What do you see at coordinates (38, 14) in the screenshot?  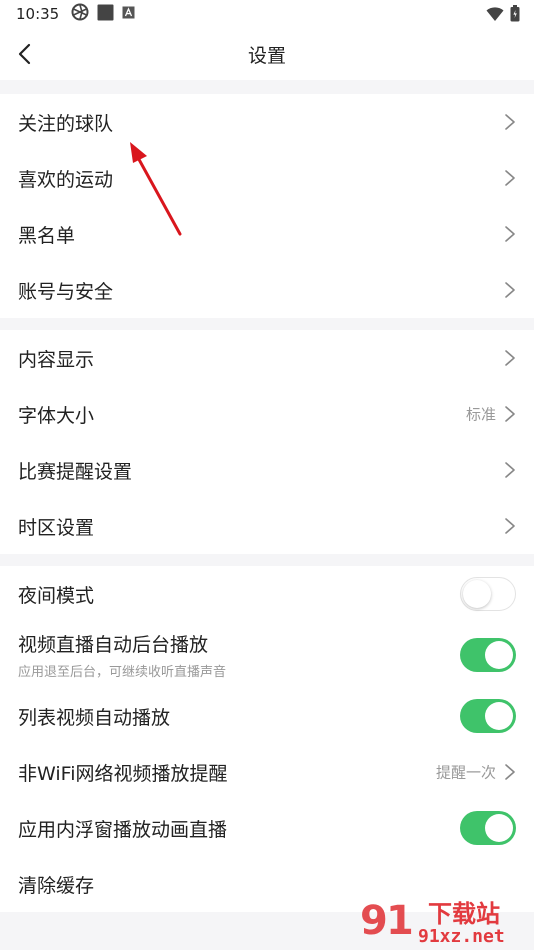 I see `status-time: 10:35` at bounding box center [38, 14].